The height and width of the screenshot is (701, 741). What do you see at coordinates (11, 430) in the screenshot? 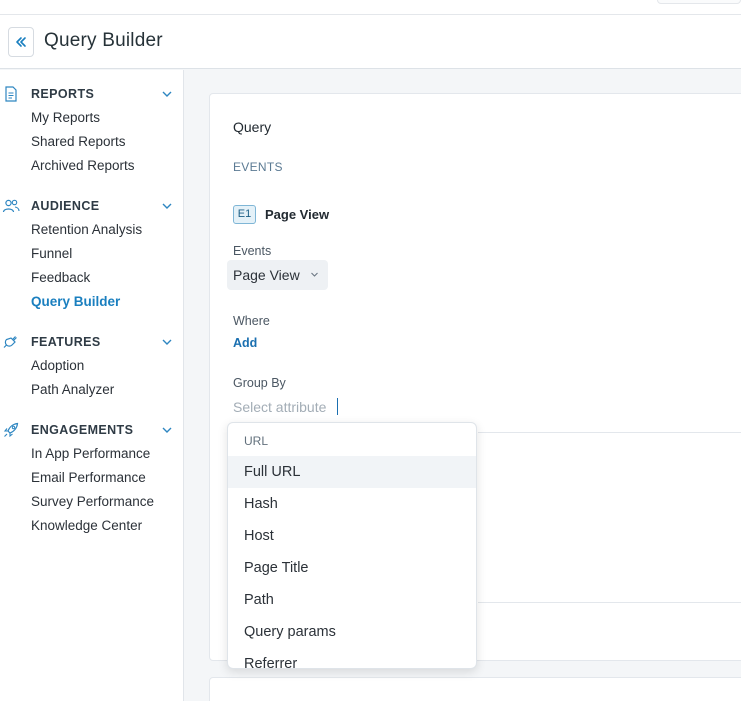
I see `rocket-icon` at bounding box center [11, 430].